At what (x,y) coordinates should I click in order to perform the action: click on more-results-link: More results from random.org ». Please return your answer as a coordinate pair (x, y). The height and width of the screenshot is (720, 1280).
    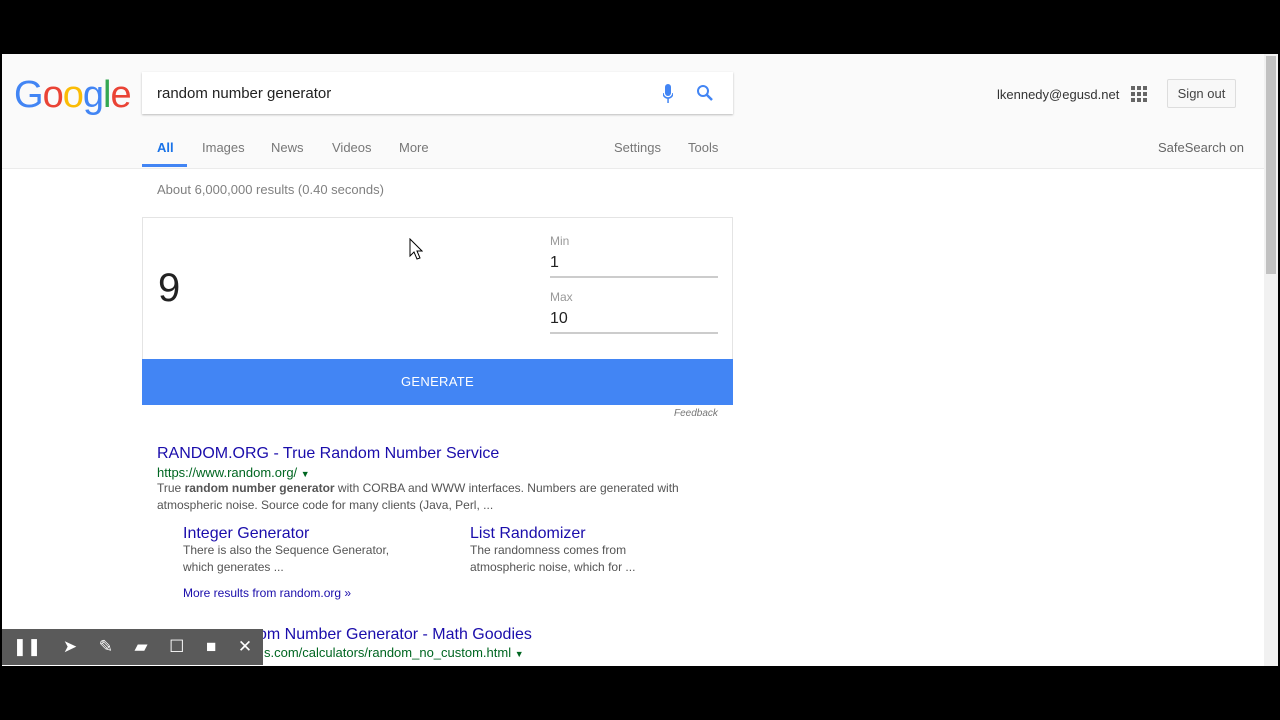
    Looking at the image, I should click on (267, 593).